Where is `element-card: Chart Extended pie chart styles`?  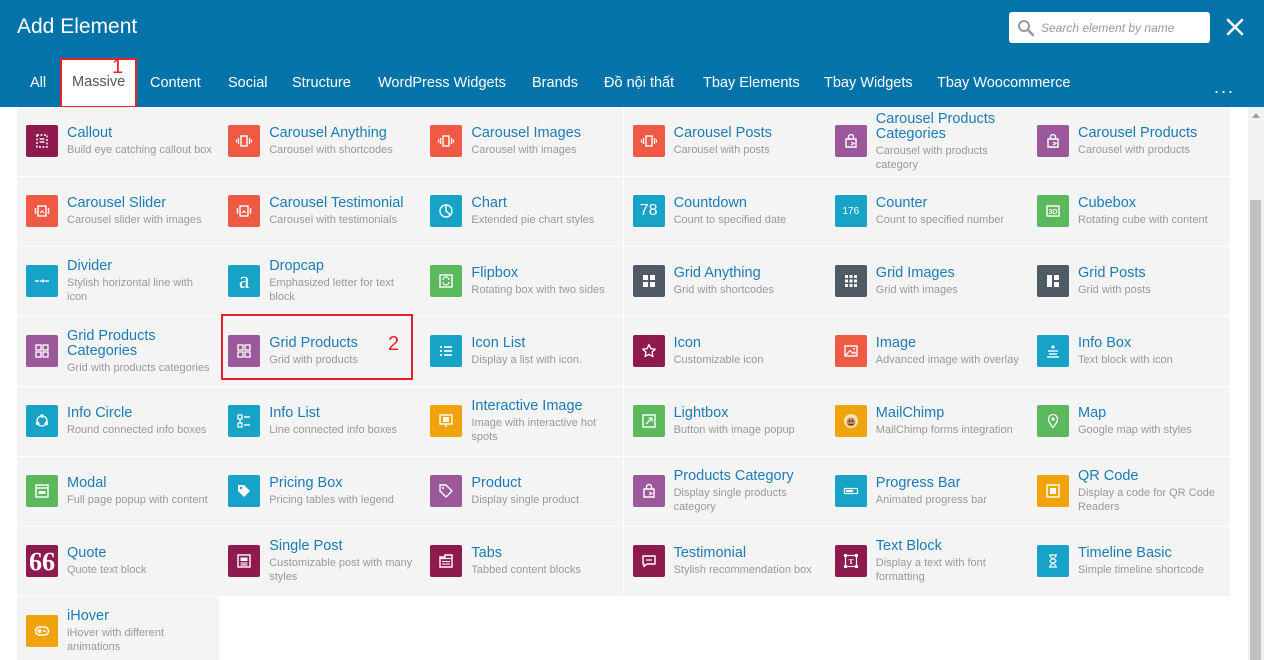
element-card: Chart Extended pie chart styles is located at coordinates (522, 211).